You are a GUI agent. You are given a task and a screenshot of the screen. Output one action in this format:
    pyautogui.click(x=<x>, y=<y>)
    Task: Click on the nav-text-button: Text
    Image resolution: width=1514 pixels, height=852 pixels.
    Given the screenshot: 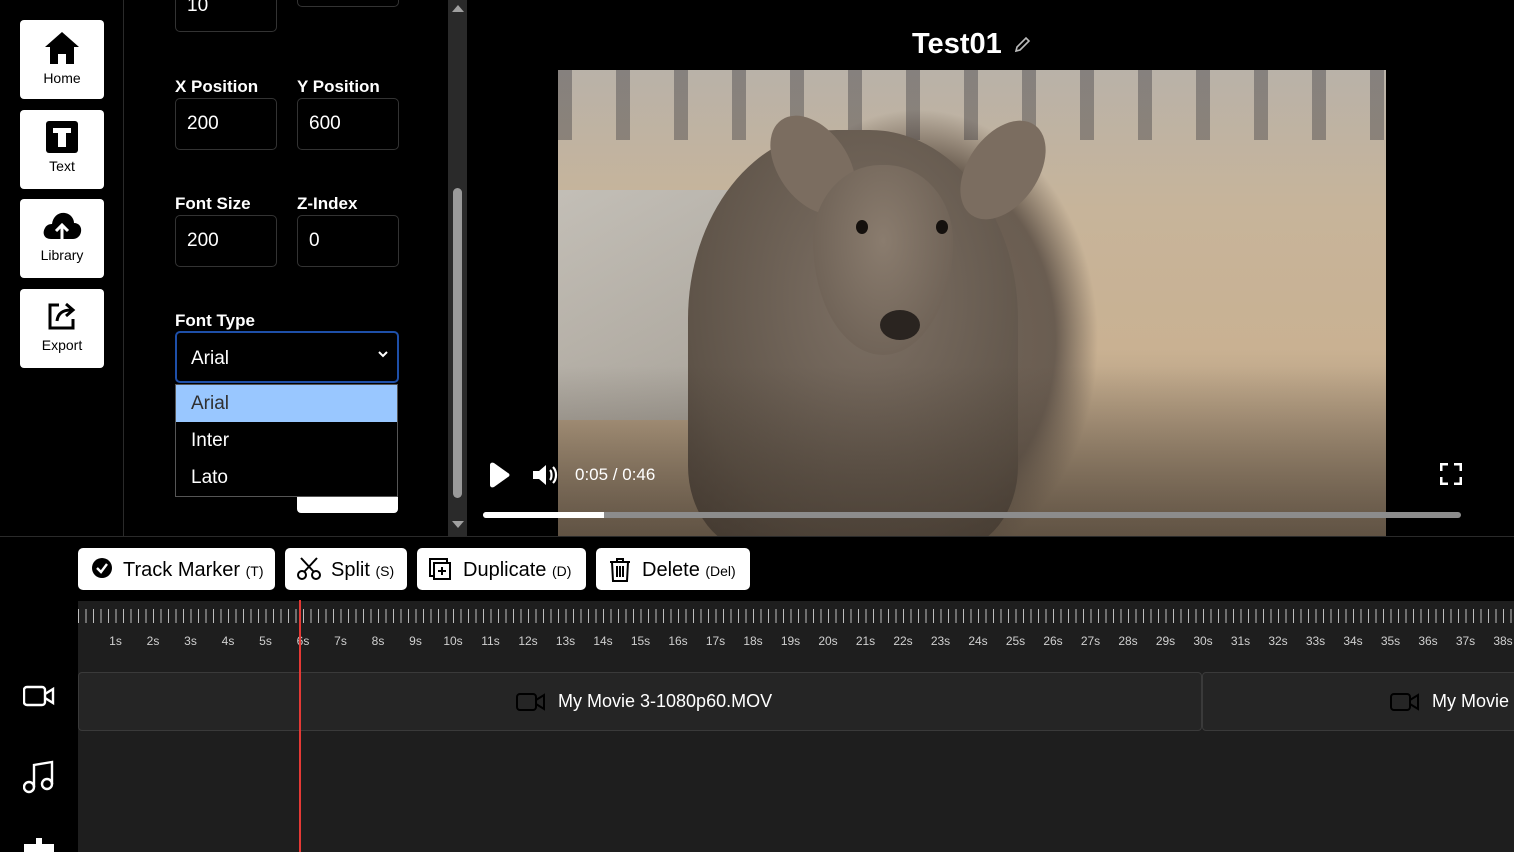 What is the action you would take?
    pyautogui.click(x=62, y=149)
    